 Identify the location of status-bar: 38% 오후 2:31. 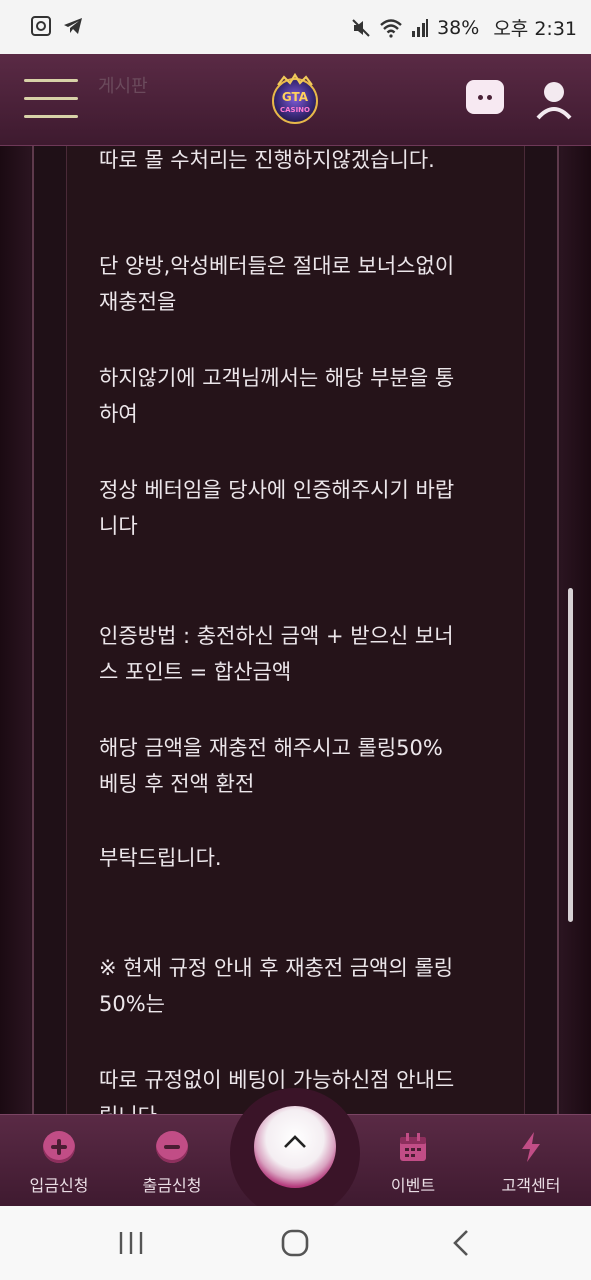
(295, 27).